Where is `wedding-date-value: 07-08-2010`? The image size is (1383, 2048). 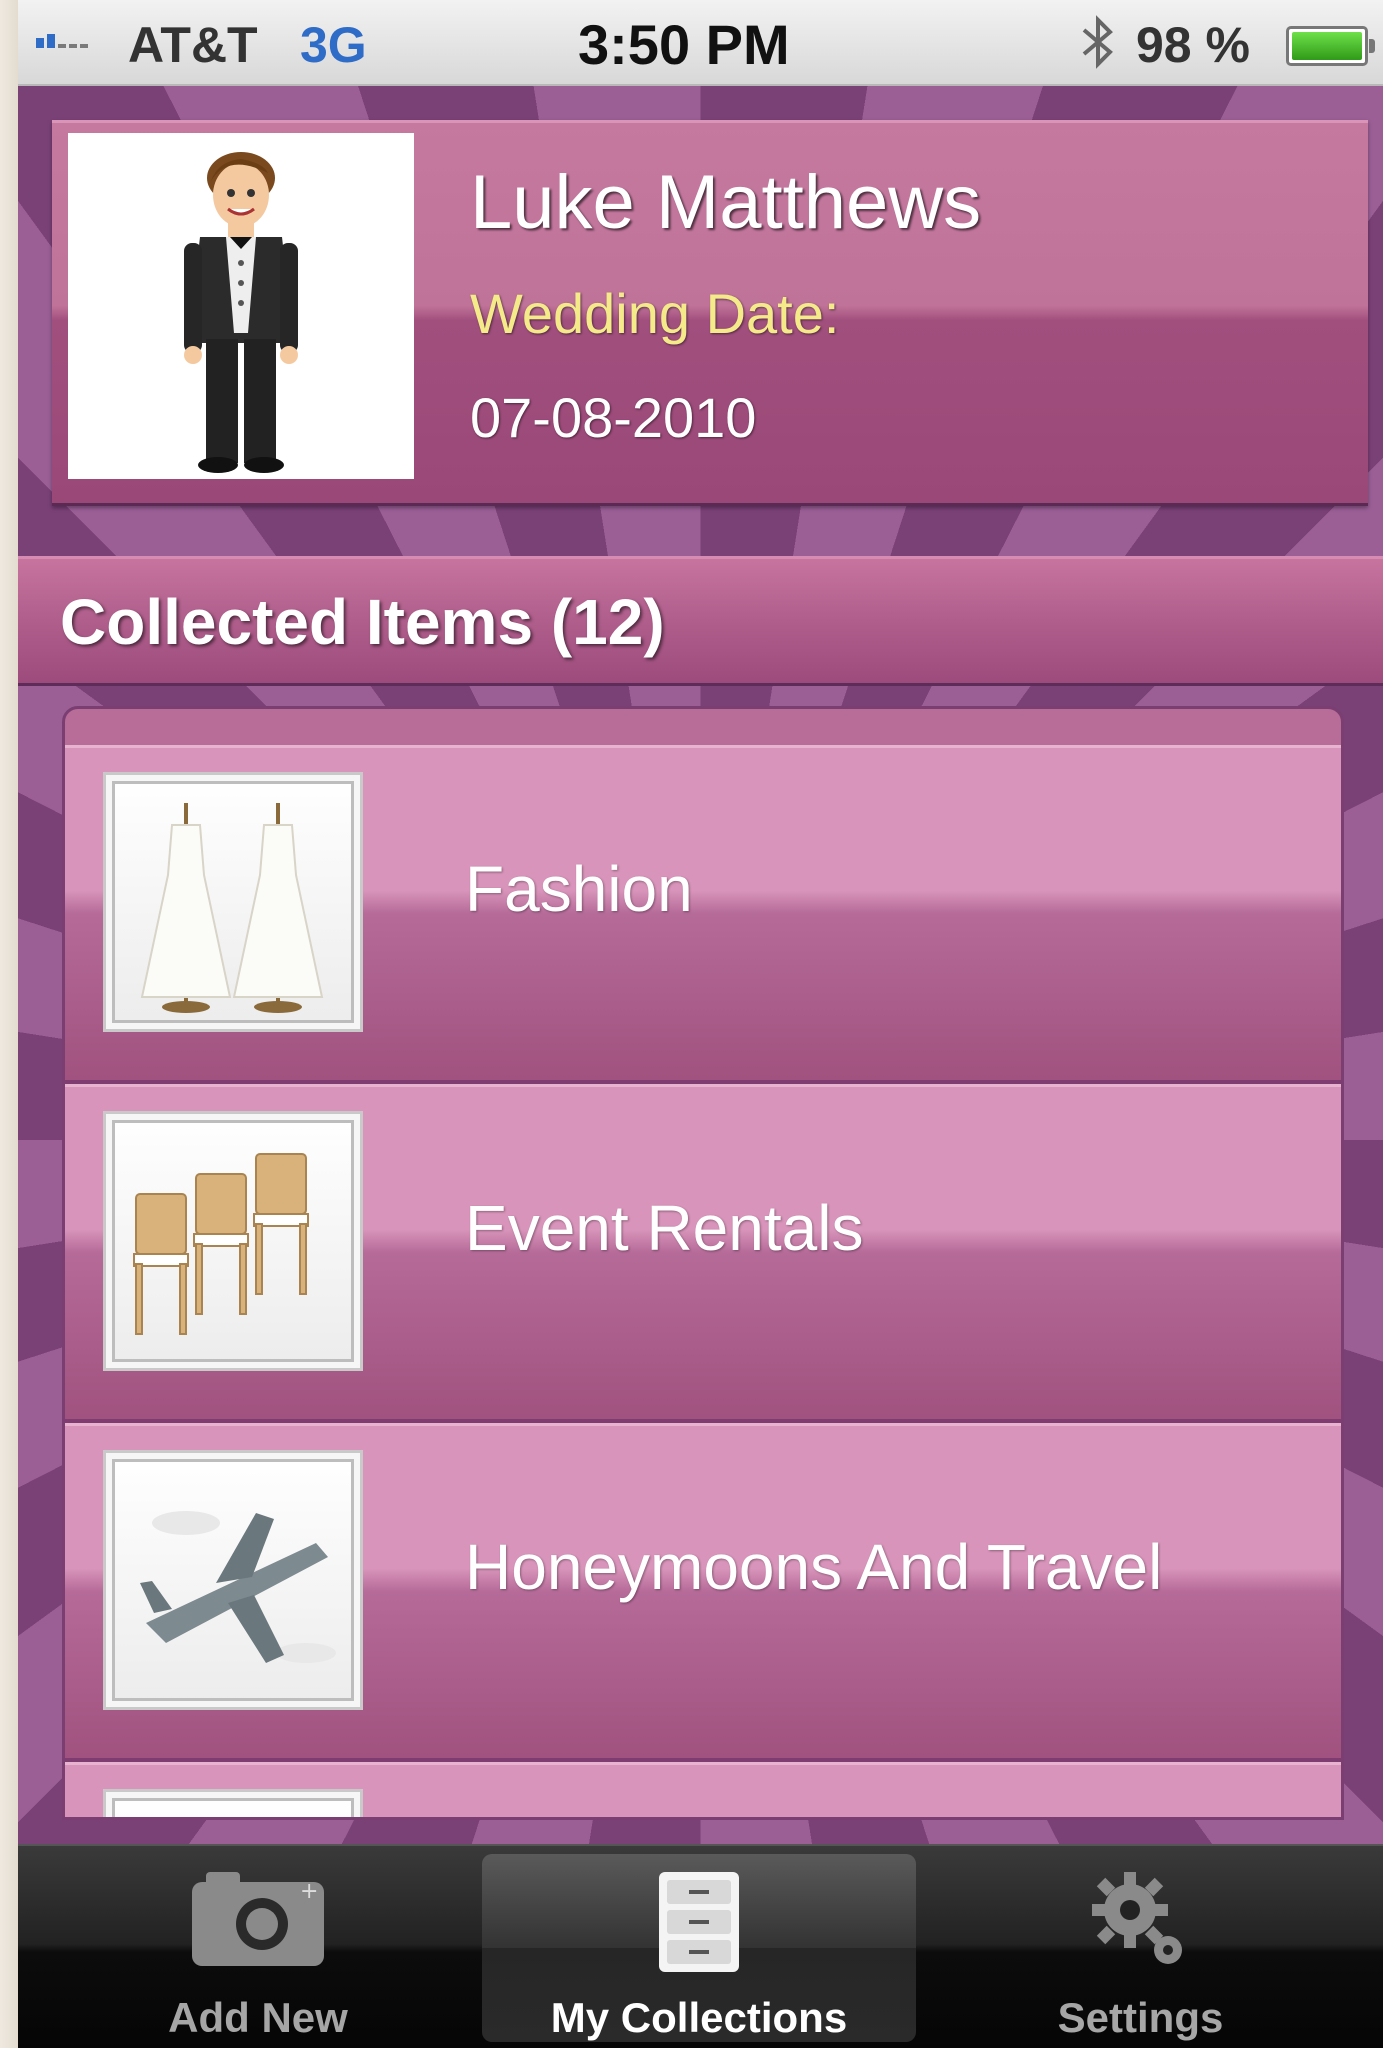 wedding-date-value: 07-08-2010 is located at coordinates (613, 417).